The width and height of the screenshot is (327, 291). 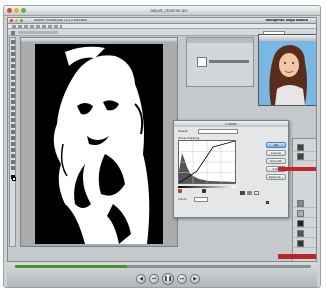 I want to click on ps-close-button, so click(x=11, y=20).